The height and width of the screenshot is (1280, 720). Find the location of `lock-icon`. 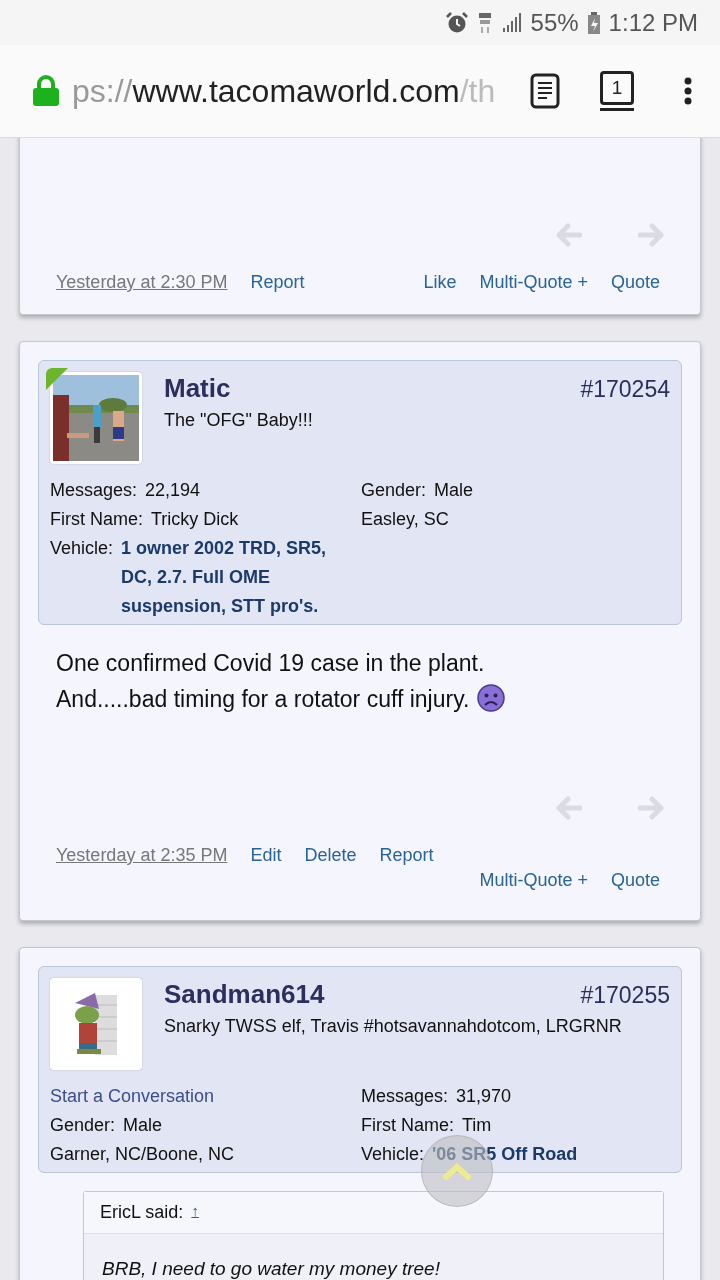

lock-icon is located at coordinates (46, 91).